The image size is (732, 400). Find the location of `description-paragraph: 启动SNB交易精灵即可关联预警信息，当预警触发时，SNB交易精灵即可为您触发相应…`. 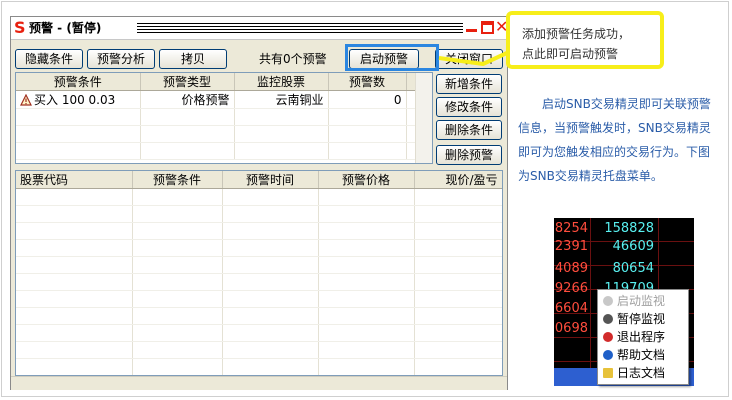

description-paragraph: 启动SNB交易精灵即可关联预警信息，当预警触发时，SNB交易精灵即可为您触发相应… is located at coordinates (614, 140).